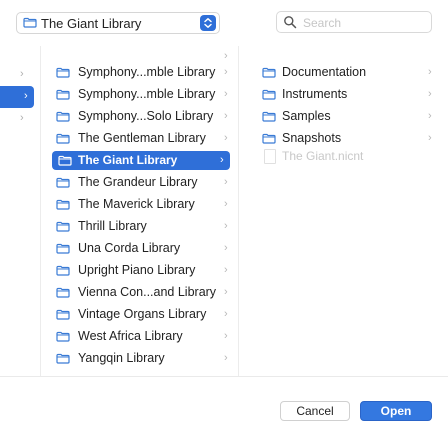 The height and width of the screenshot is (435, 448). I want to click on item-label: Una Corda Library, so click(129, 248).